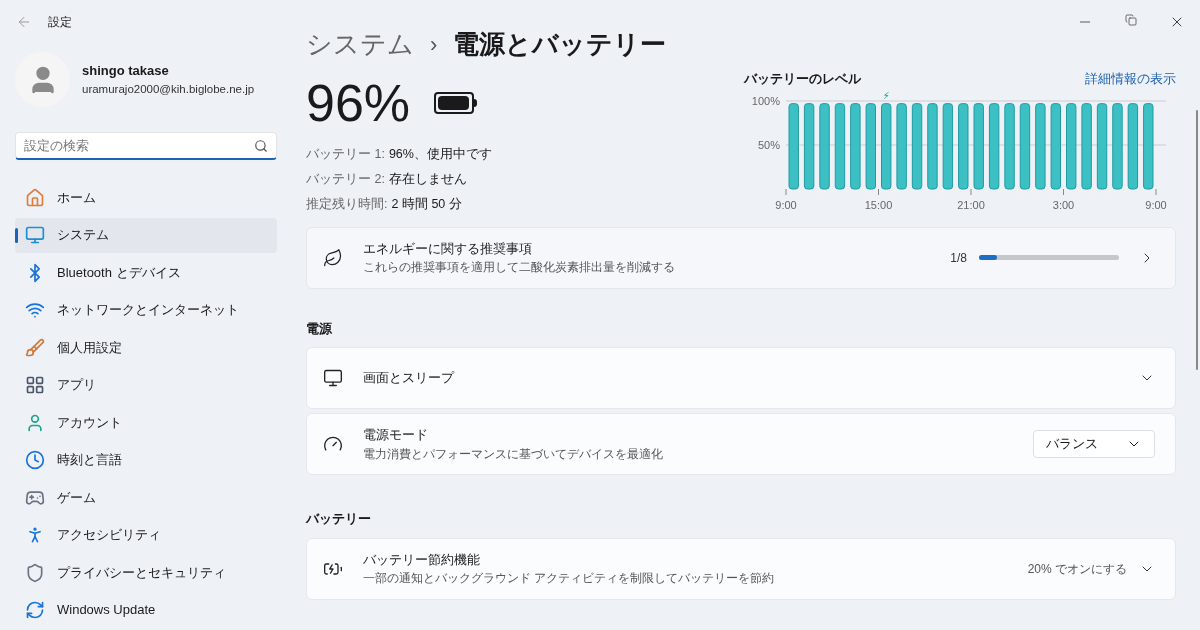  What do you see at coordinates (958, 258) in the screenshot?
I see `progress-count: 1/8` at bounding box center [958, 258].